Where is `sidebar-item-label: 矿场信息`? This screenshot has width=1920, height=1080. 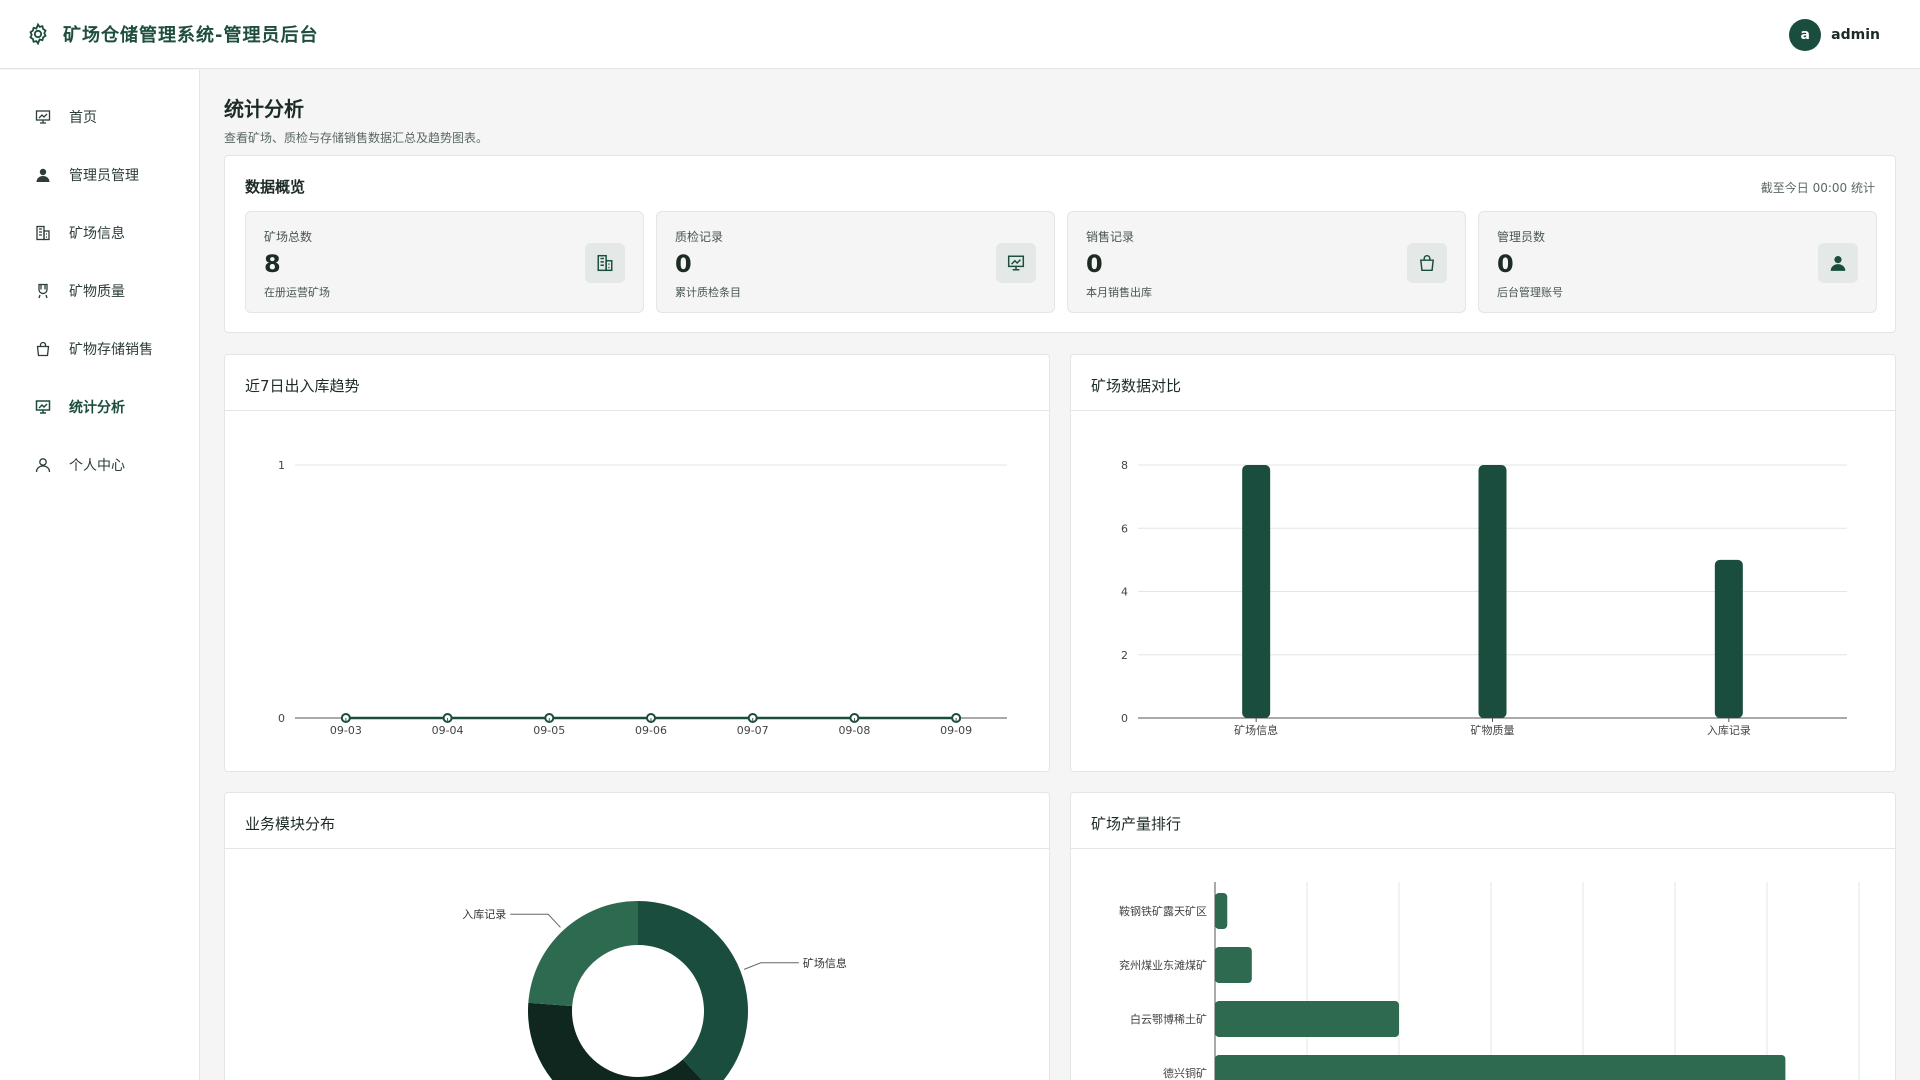
sidebar-item-label: 矿场信息 is located at coordinates (97, 234).